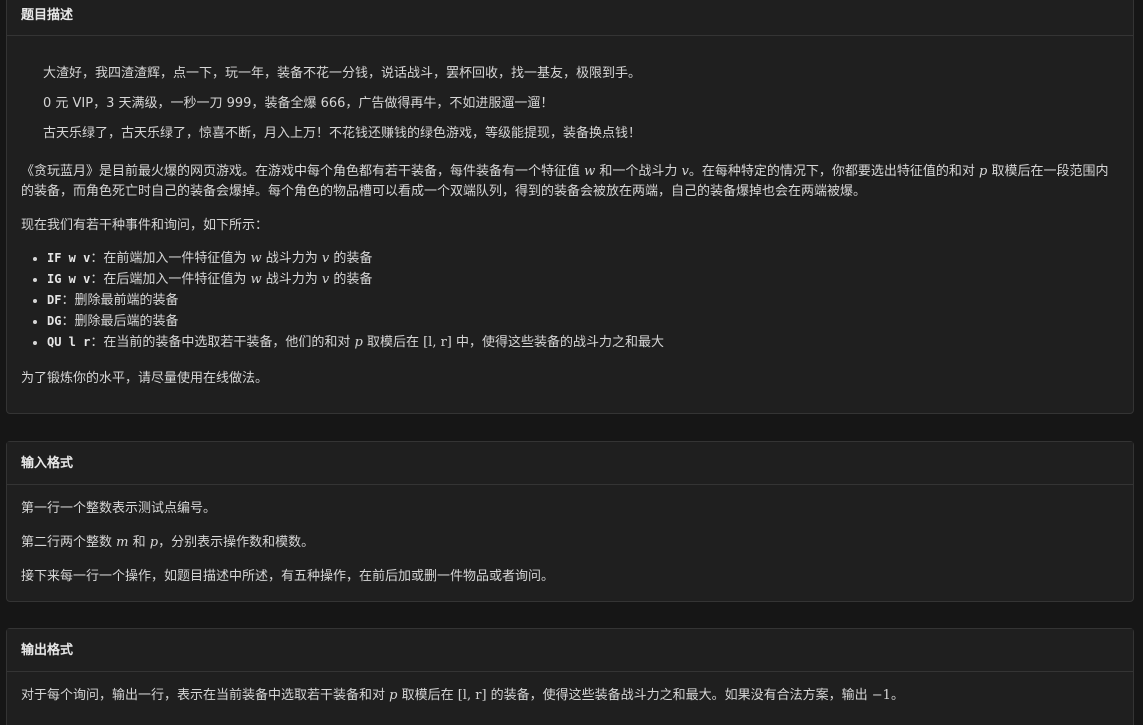  I want to click on math-v: v, so click(685, 171).